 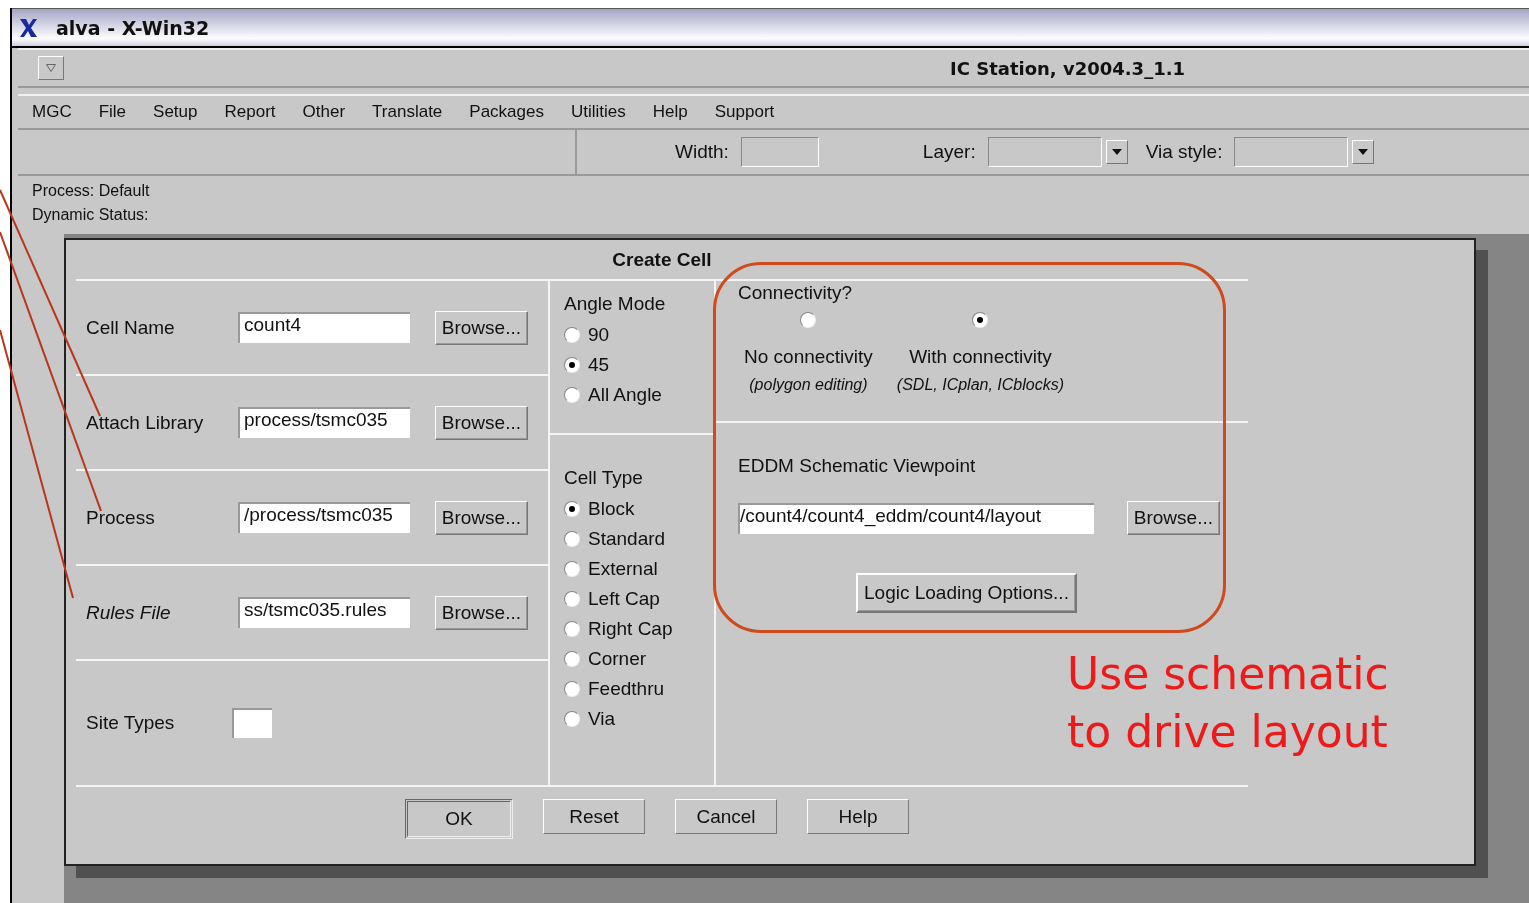 I want to click on annotation-text: Use schematic to drive layout, so click(x=1228, y=703).